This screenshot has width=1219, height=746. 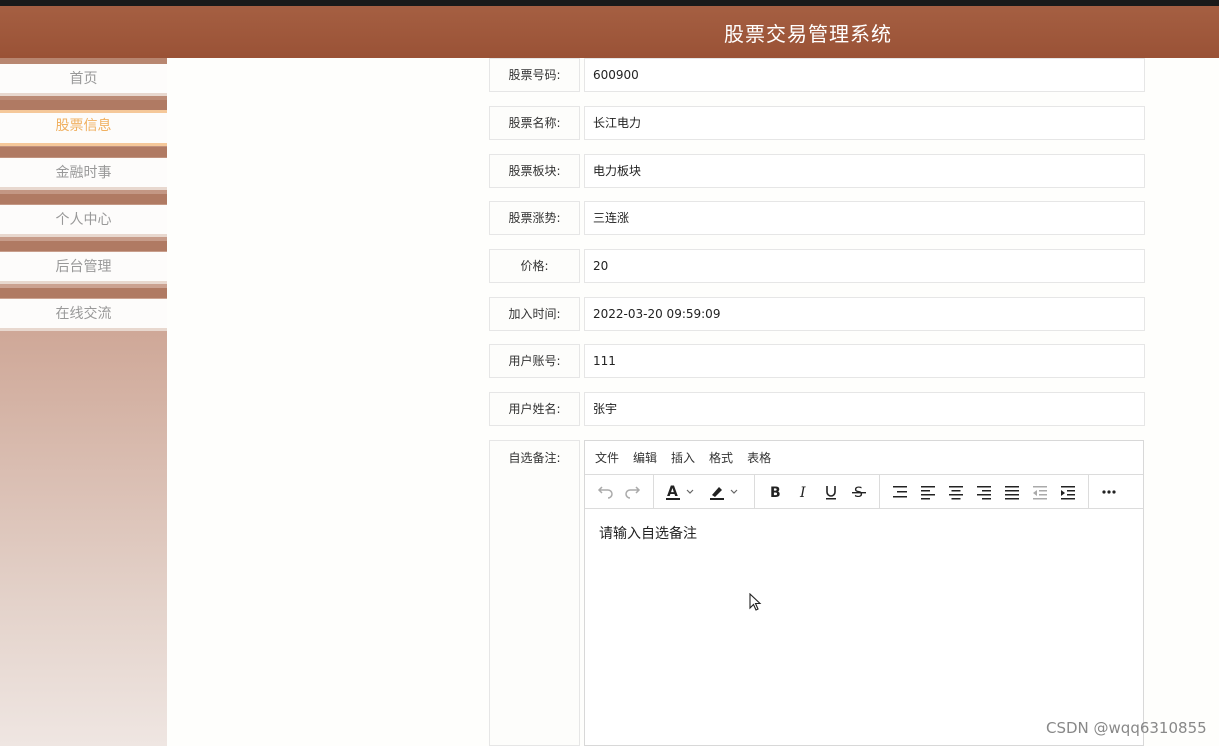 I want to click on text-style-group: B I S, so click(x=817, y=491).